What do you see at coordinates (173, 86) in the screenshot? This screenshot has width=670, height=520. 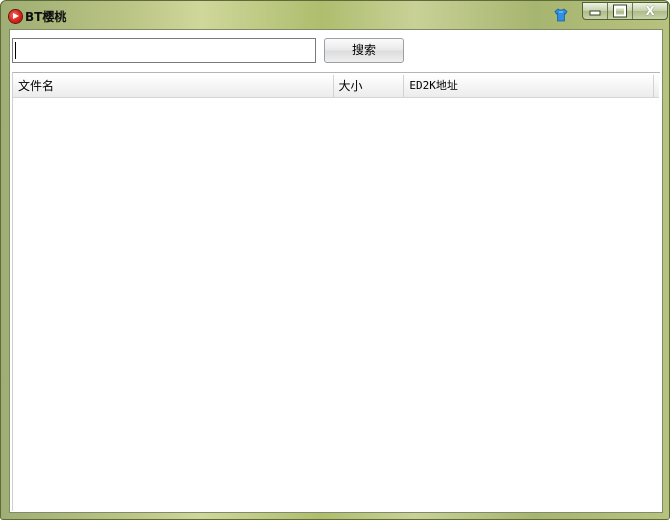 I see `column-header-filename: 文件名` at bounding box center [173, 86].